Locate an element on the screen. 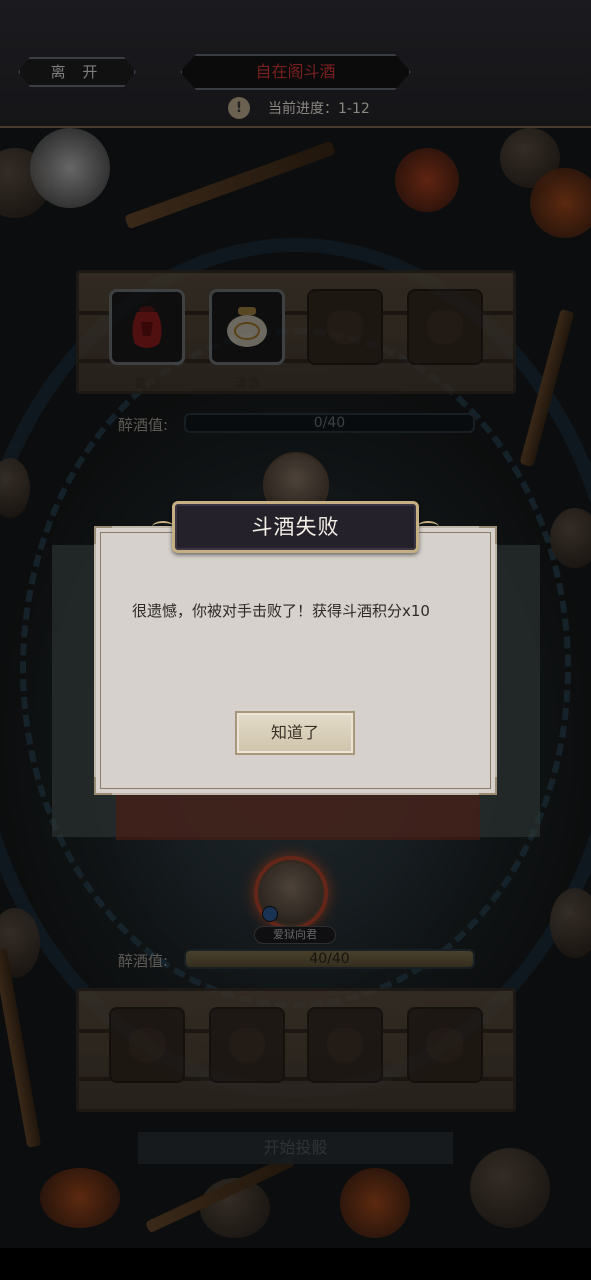 This screenshot has width=591, height=1280. progress-text: 当前进度：1-12 is located at coordinates (319, 109).